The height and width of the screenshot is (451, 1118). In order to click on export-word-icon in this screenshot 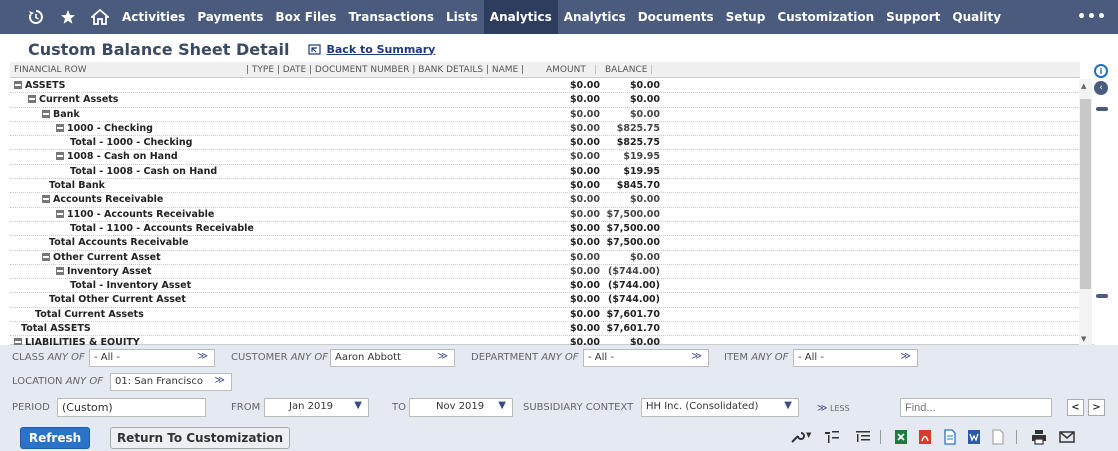, I will do `click(974, 437)`.